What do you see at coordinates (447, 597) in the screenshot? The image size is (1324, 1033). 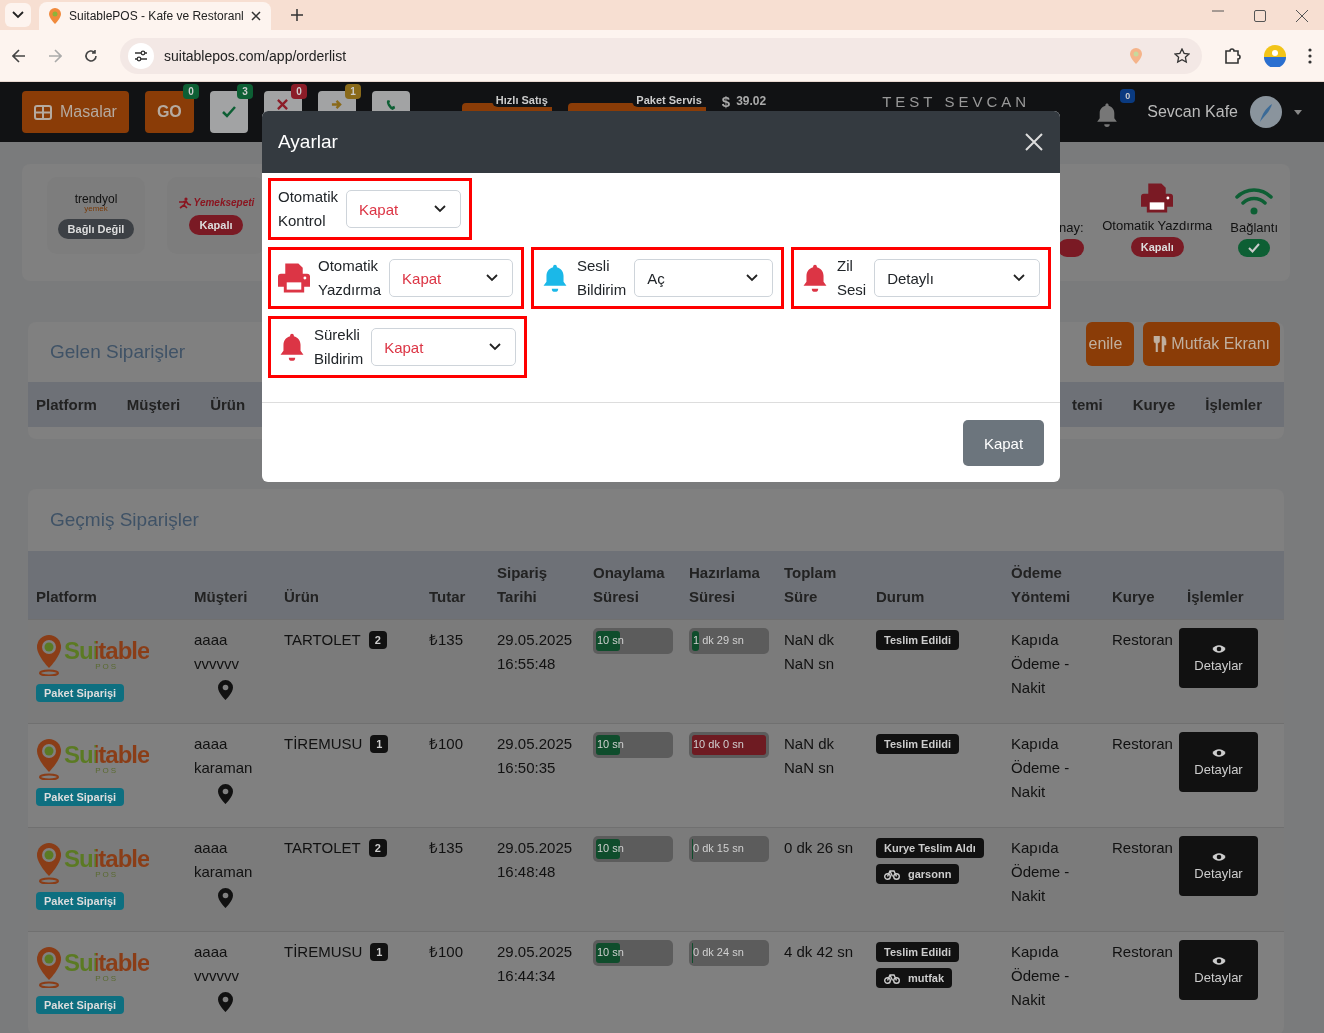 I see `column-header: Tutar` at bounding box center [447, 597].